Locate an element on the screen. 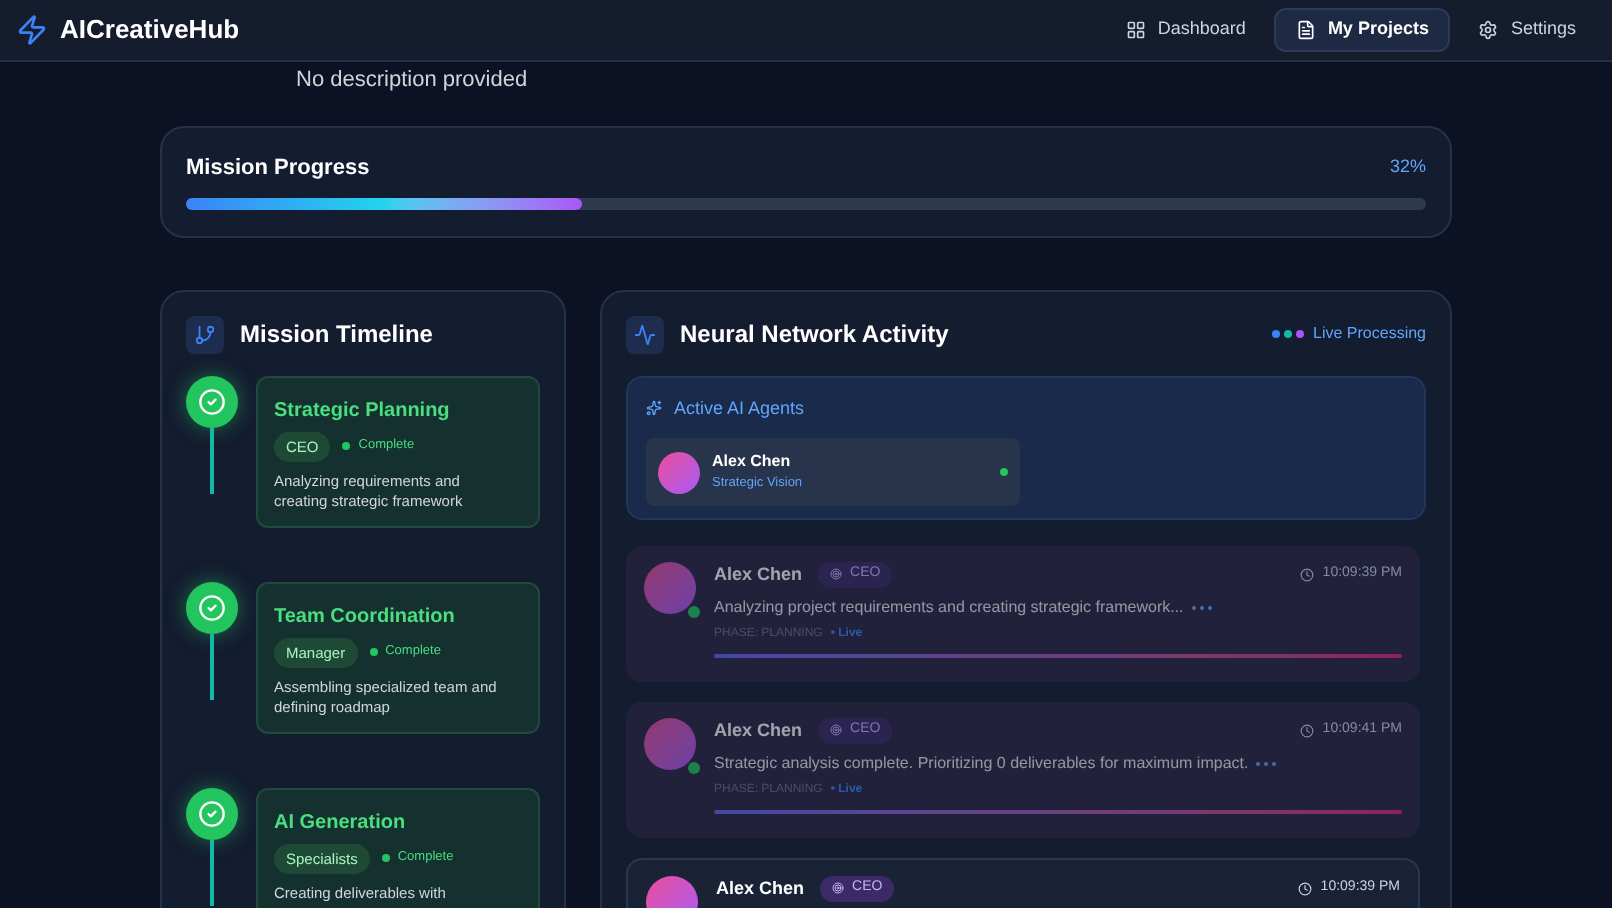 This screenshot has width=1612, height=908. agents-title: Active AI Agents is located at coordinates (739, 408).